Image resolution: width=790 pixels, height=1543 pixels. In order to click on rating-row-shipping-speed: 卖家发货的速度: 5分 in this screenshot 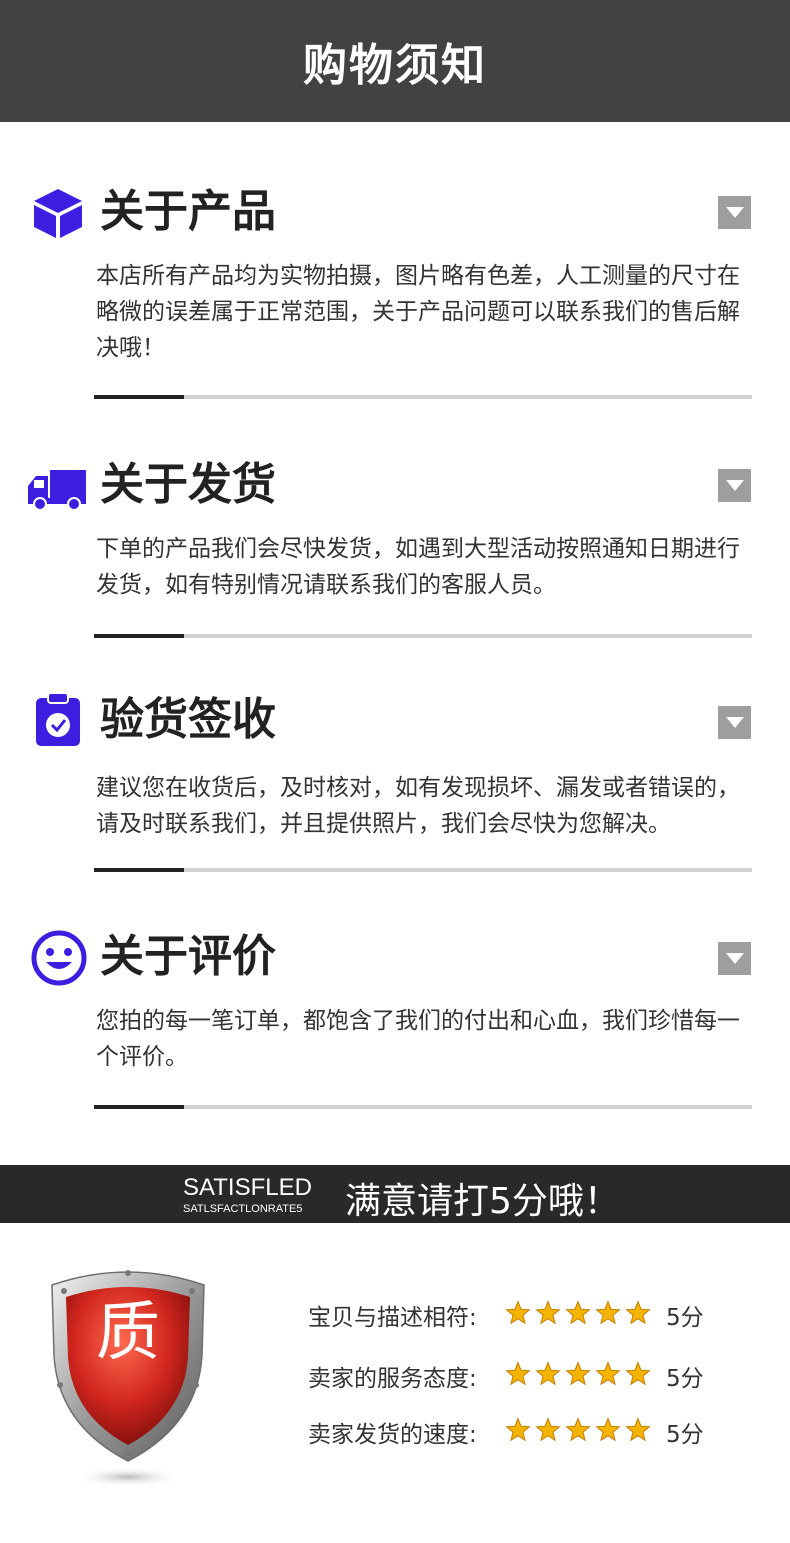, I will do `click(528, 1431)`.